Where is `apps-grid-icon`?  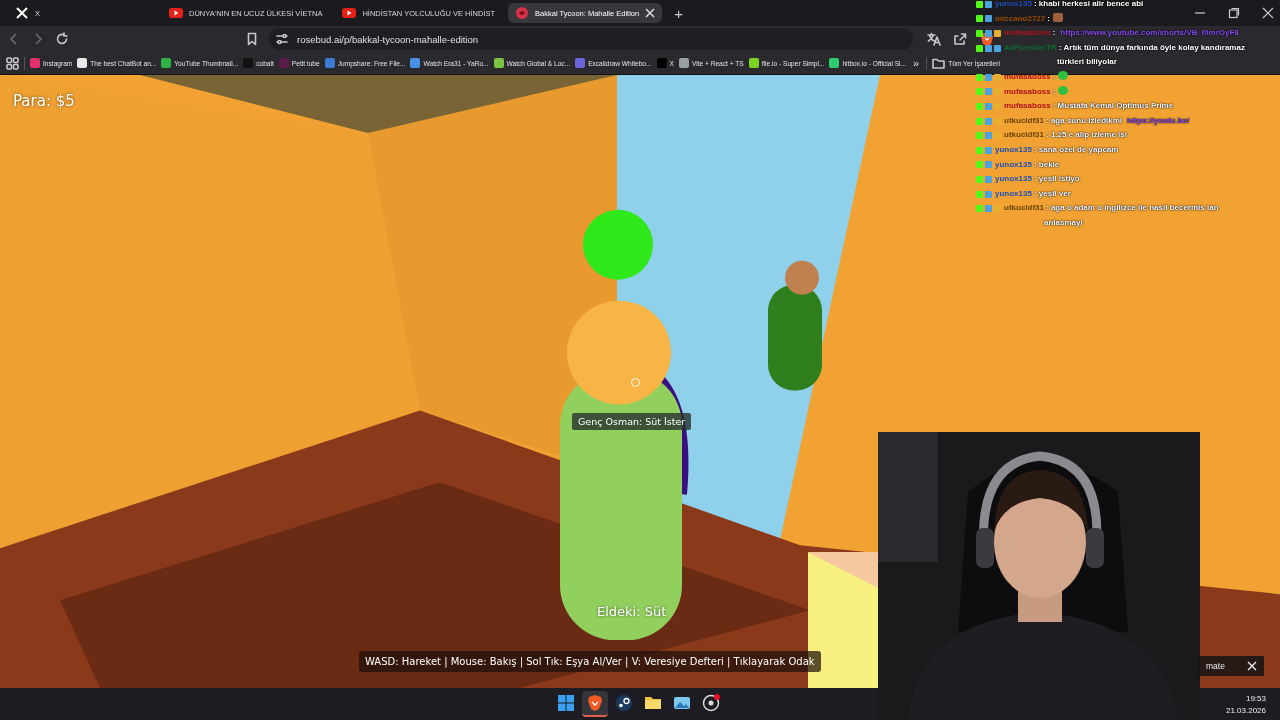 apps-grid-icon is located at coordinates (12, 63).